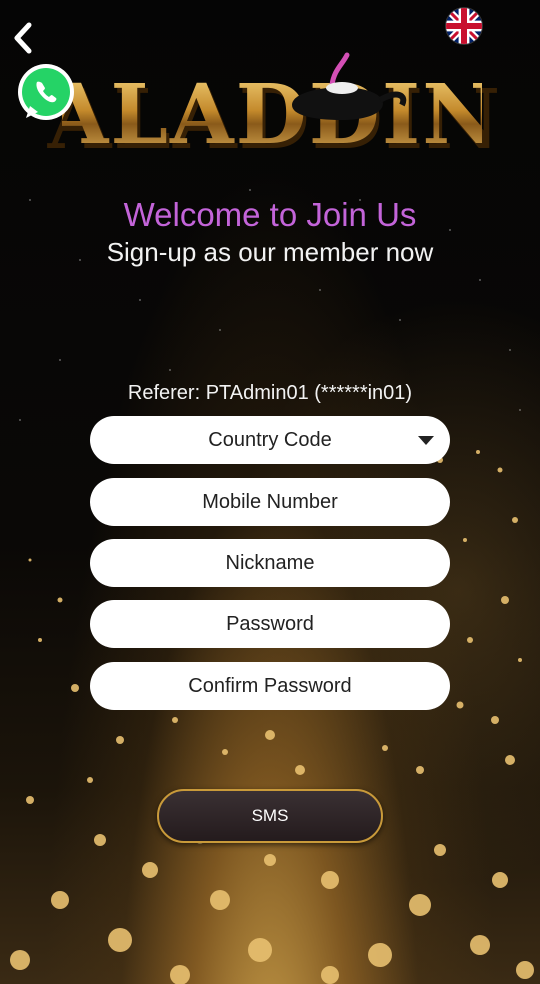 Image resolution: width=540 pixels, height=984 pixels. Describe the element at coordinates (349, 86) in the screenshot. I see `genie-lamp-icon` at that location.